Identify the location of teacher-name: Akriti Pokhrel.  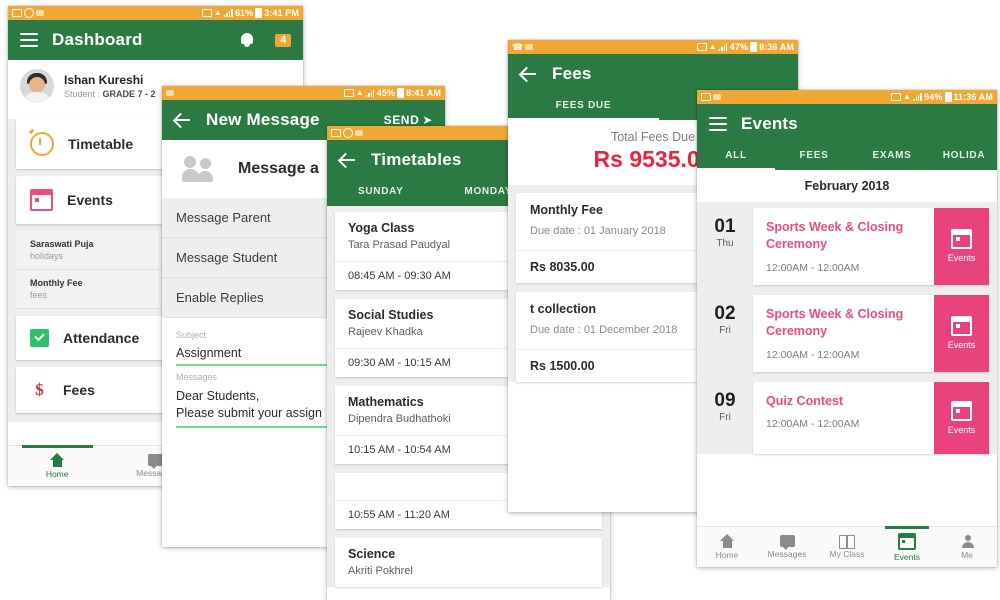
(380, 571).